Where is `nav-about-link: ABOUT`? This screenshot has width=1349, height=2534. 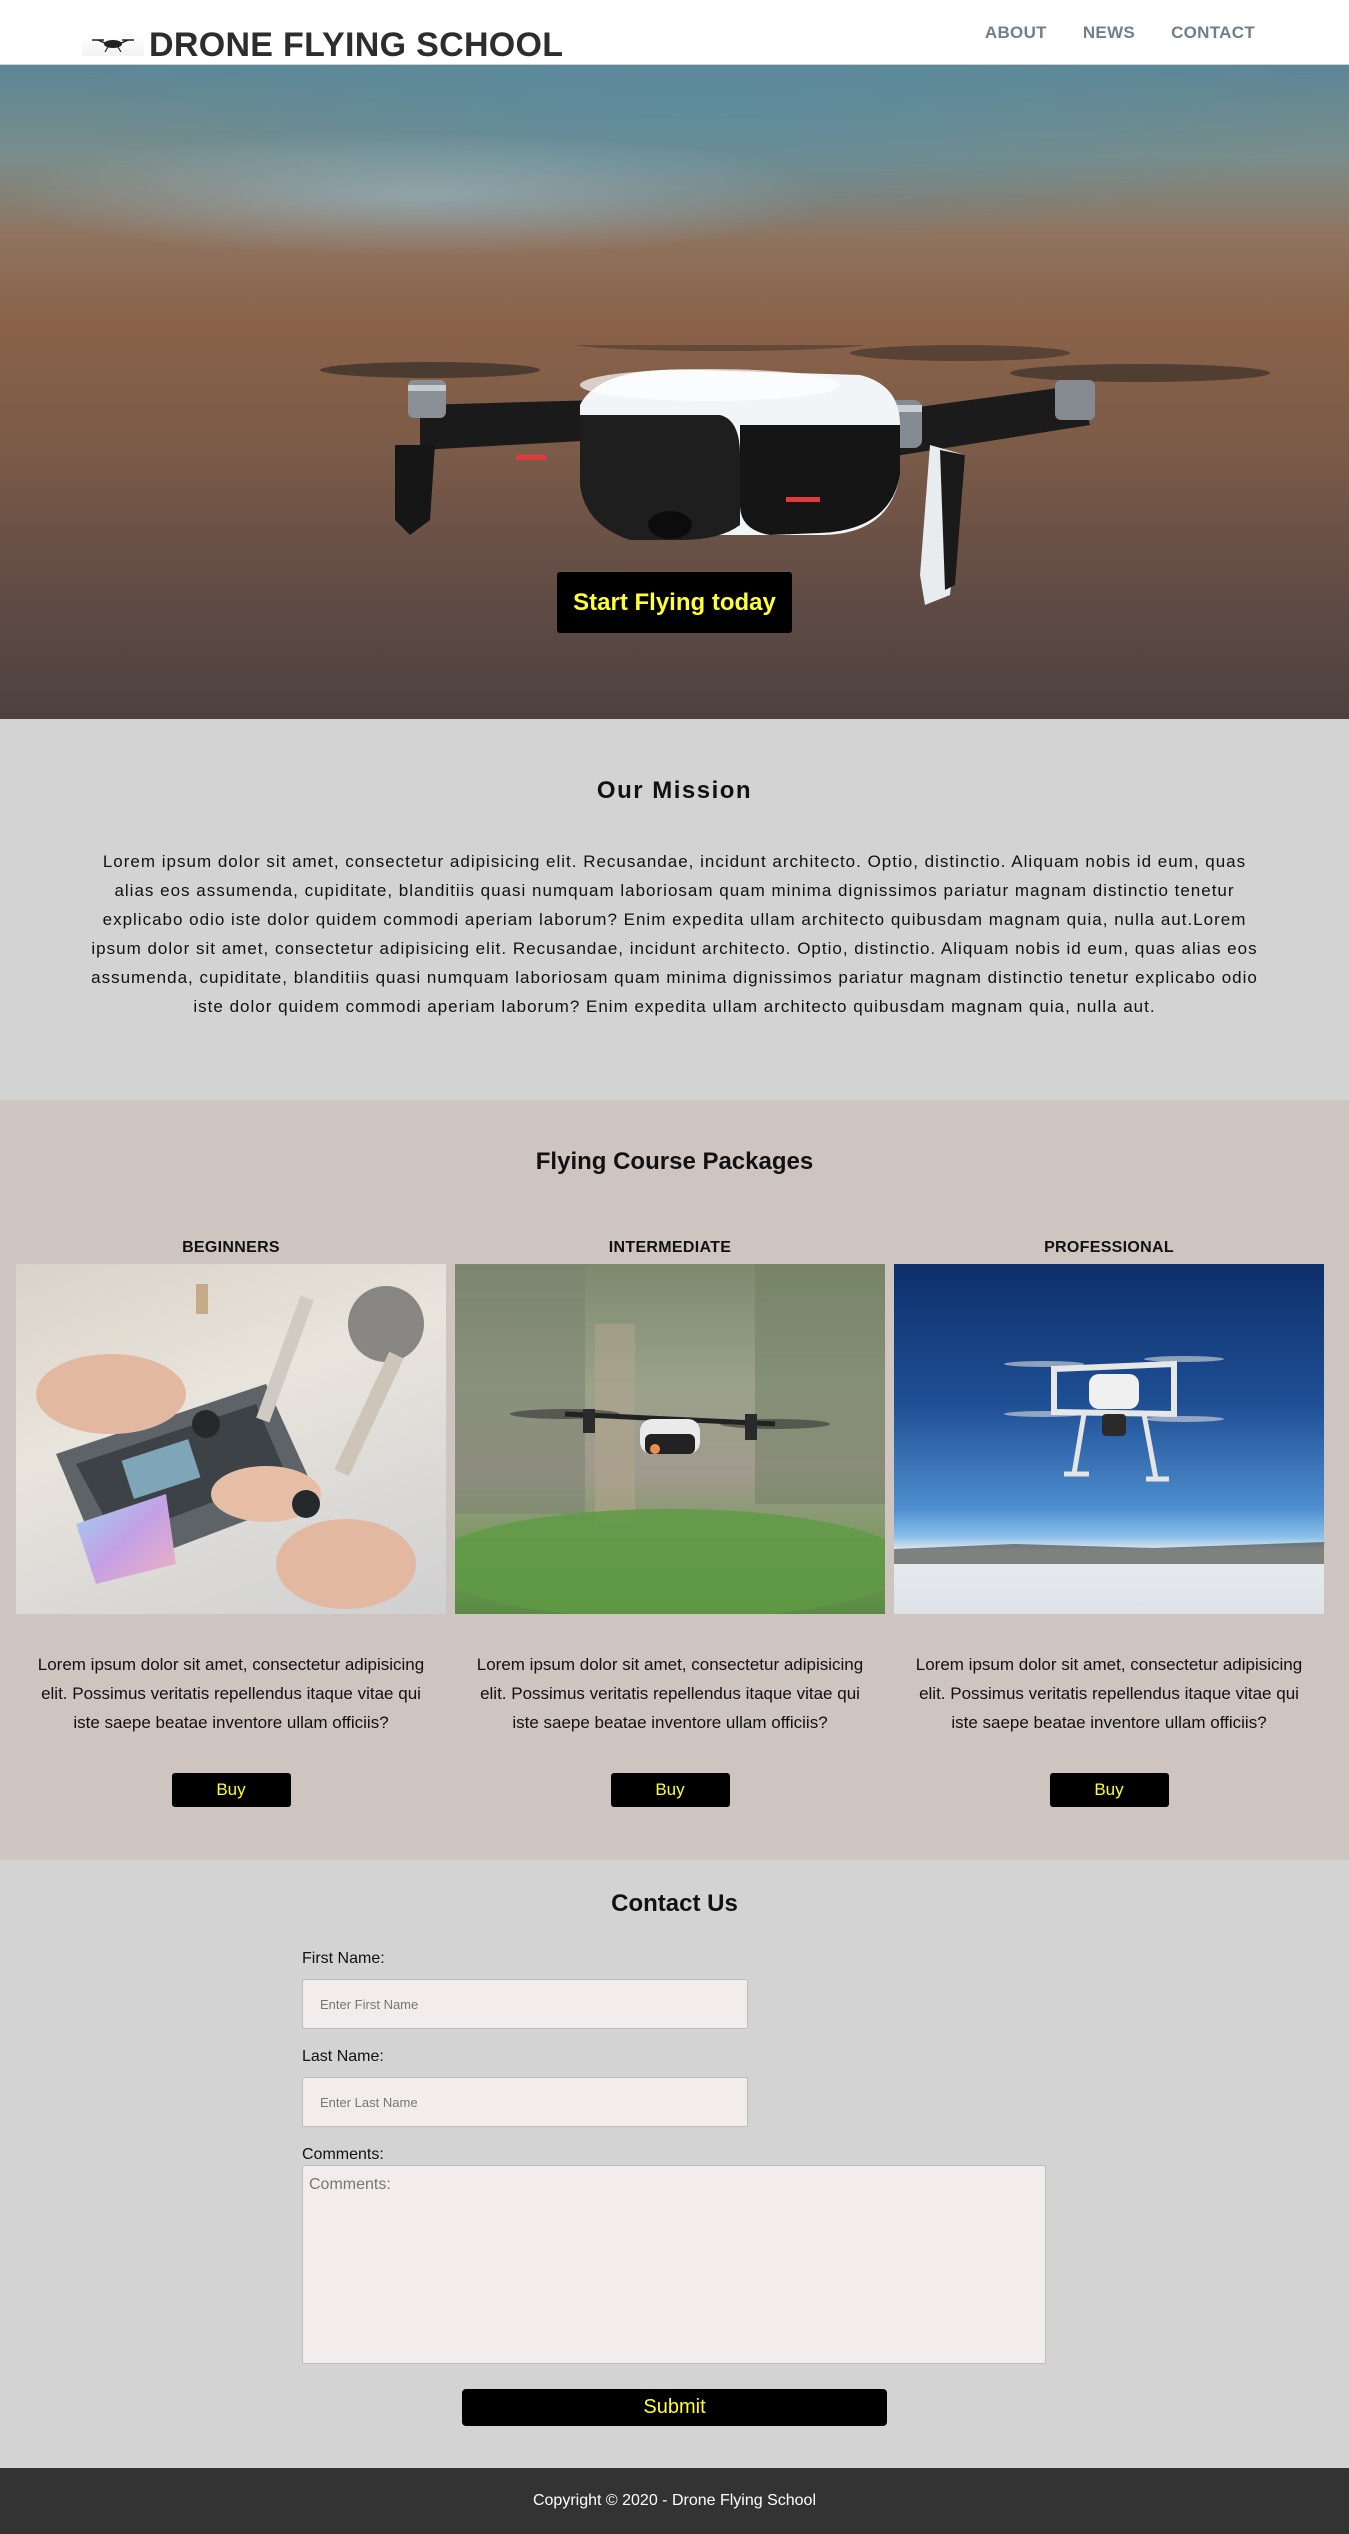
nav-about-link: ABOUT is located at coordinates (1016, 33).